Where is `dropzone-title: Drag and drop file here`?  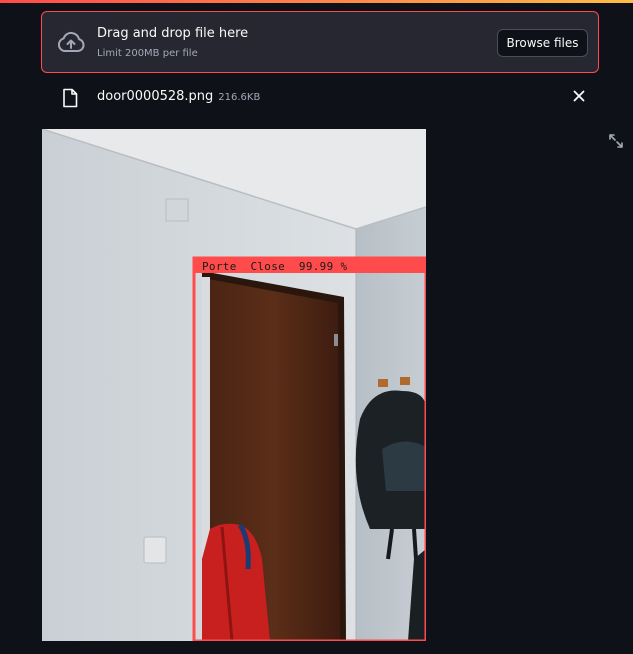
dropzone-title: Drag and drop file here is located at coordinates (173, 33).